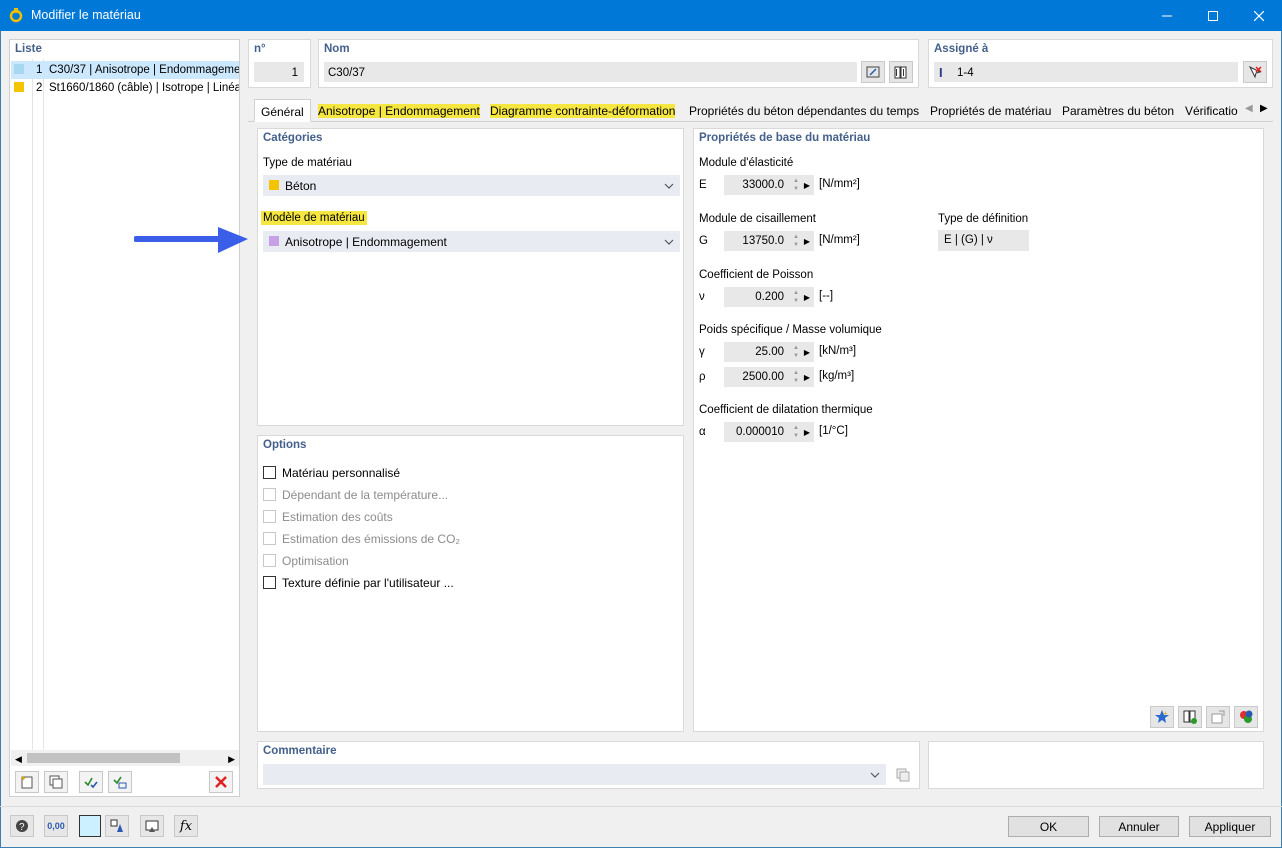 The image size is (1282, 848). I want to click on name-label: Nom, so click(337, 49).